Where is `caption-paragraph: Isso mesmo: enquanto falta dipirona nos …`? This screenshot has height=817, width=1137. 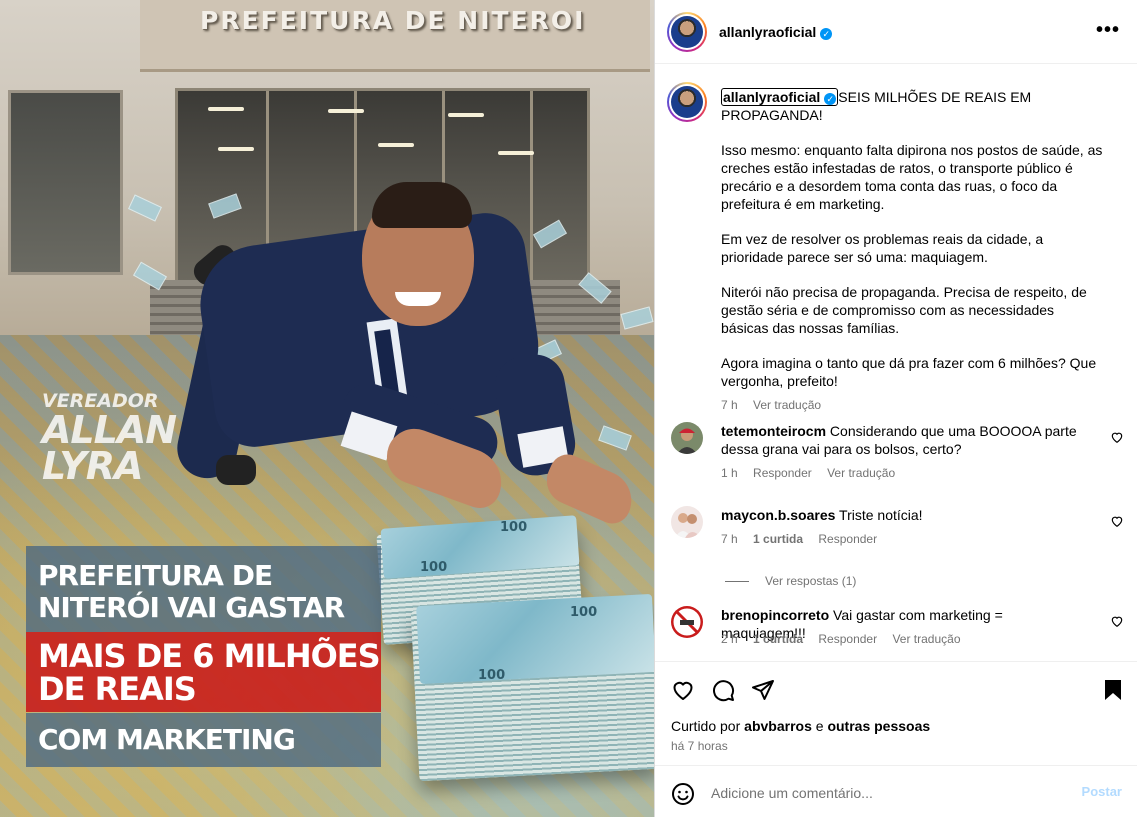 caption-paragraph: Isso mesmo: enquanto falta dipirona nos … is located at coordinates (912, 177).